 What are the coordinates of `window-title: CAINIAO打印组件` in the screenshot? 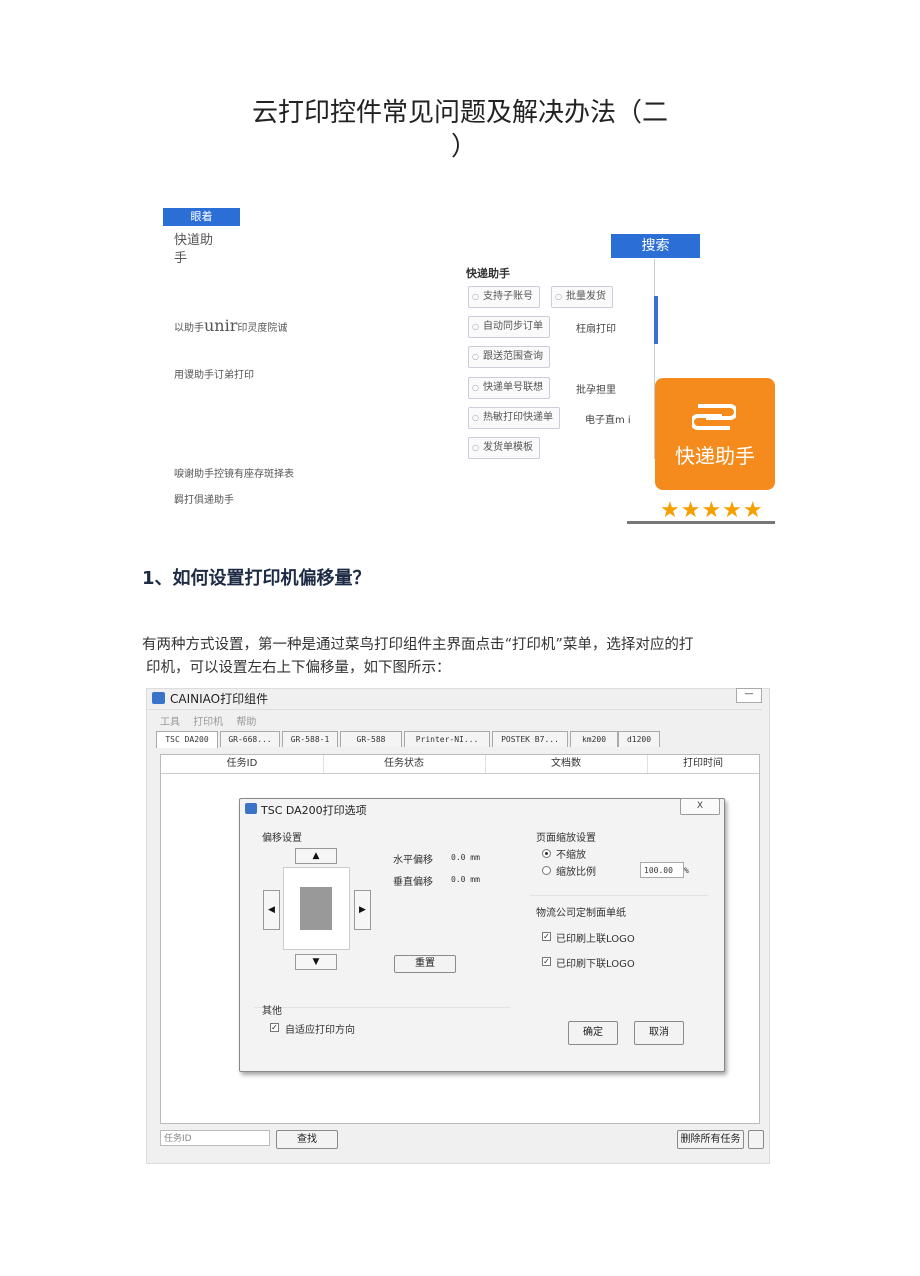 It's located at (219, 699).